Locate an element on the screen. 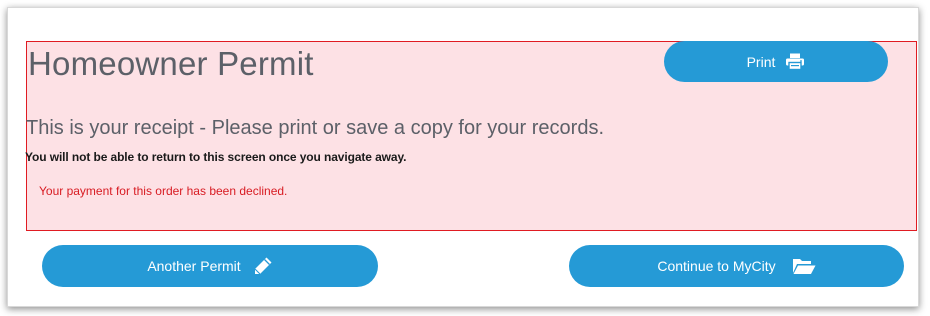 The height and width of the screenshot is (316, 930). continue-to-mycity-button: Continue to MyCity is located at coordinates (736, 266).